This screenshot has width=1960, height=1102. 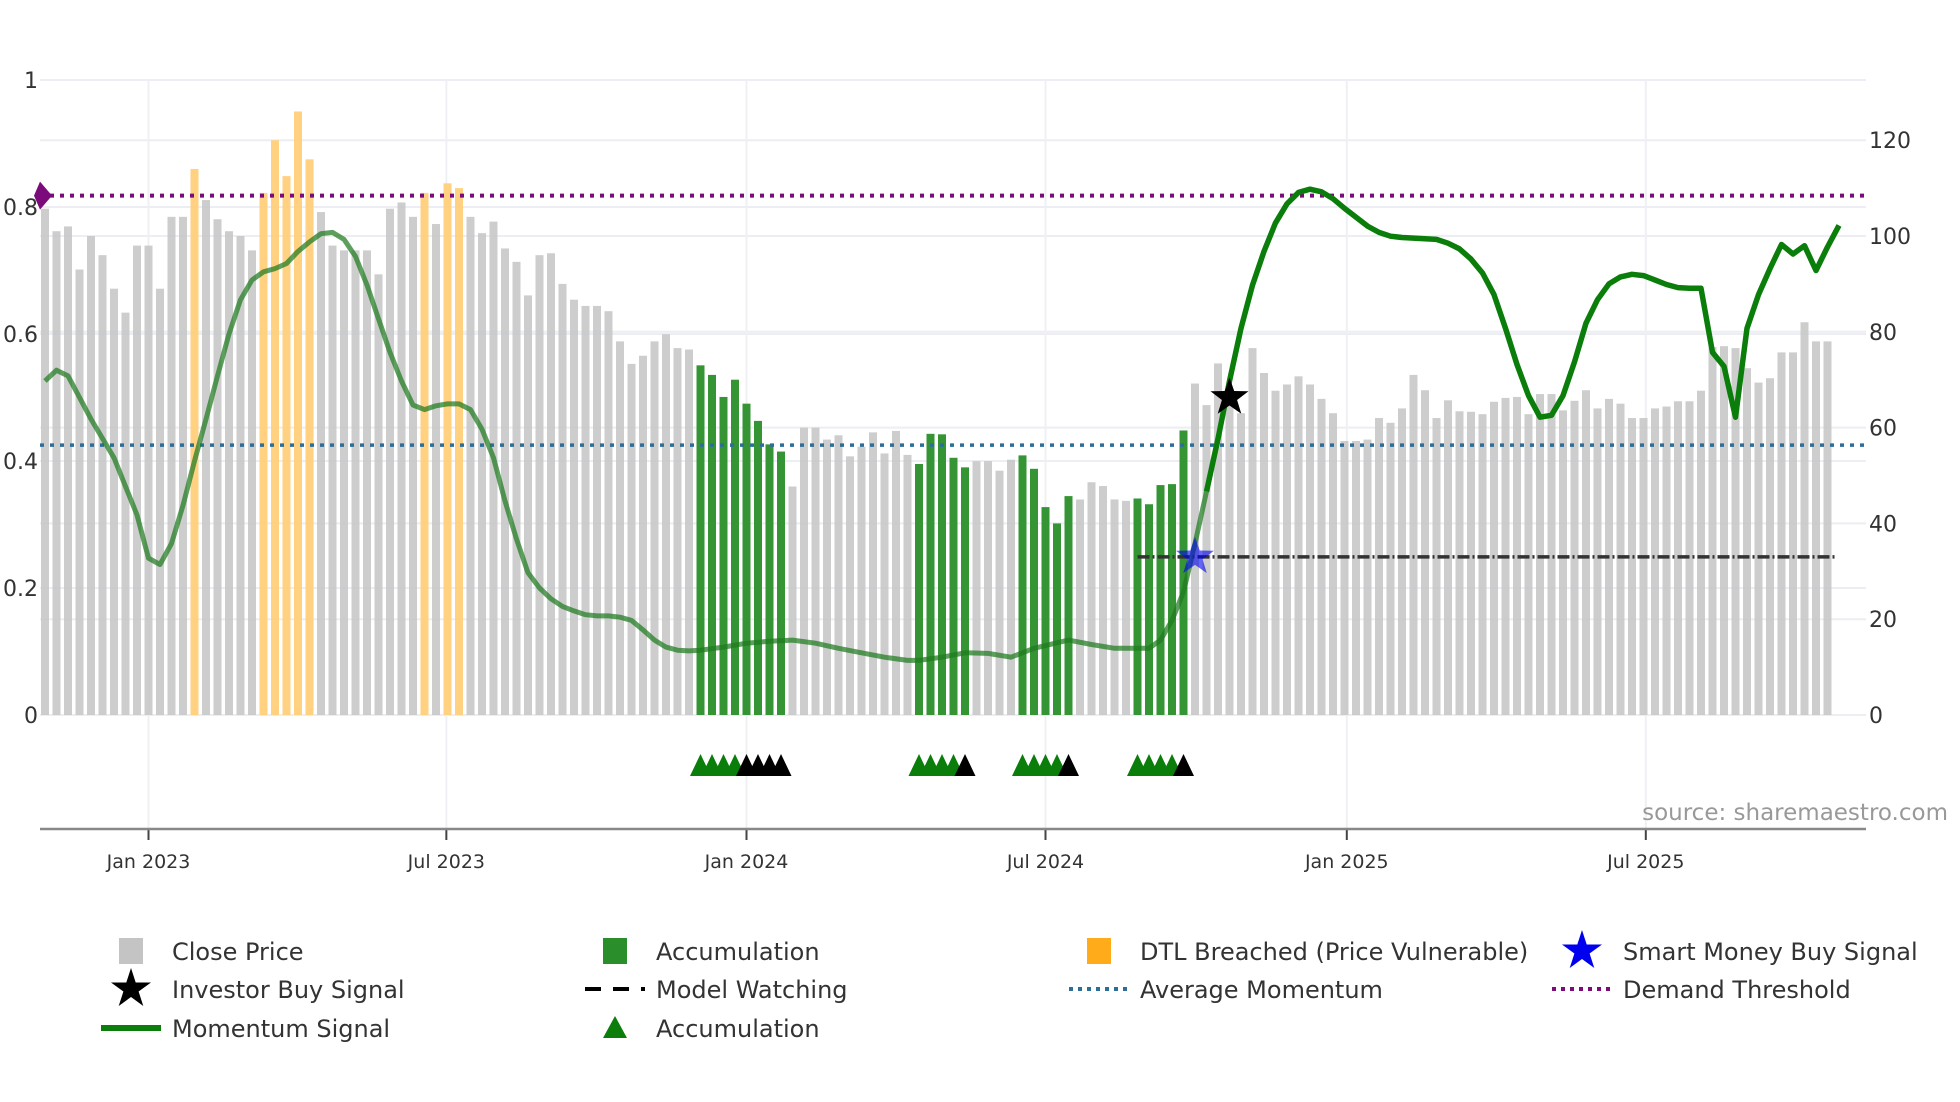 I want to click on legend-label: Average Momentum, so click(x=1261, y=990).